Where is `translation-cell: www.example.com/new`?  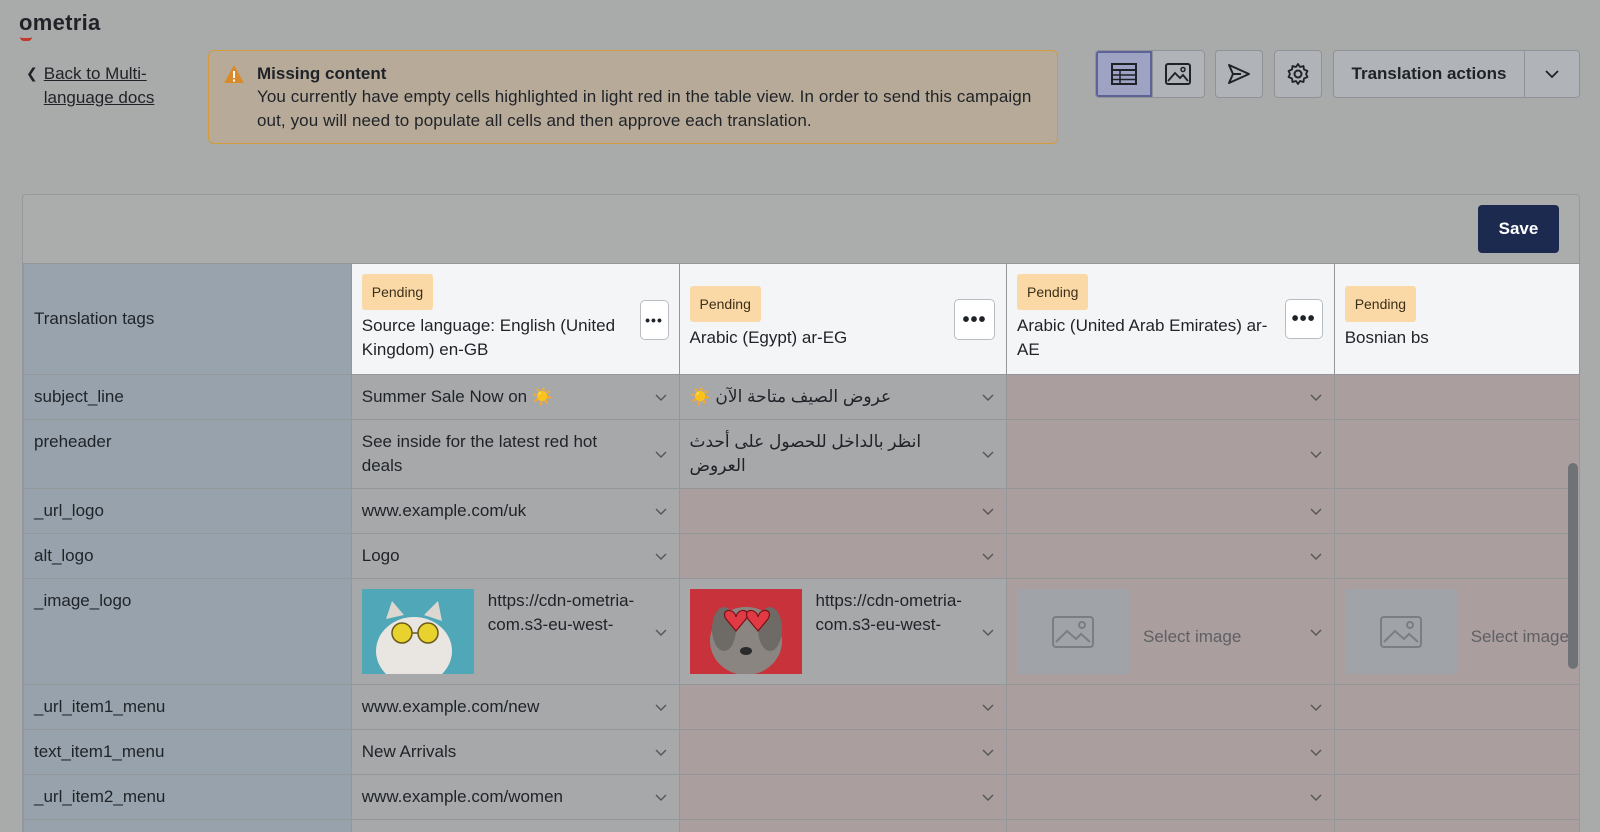
translation-cell: www.example.com/new is located at coordinates (515, 707).